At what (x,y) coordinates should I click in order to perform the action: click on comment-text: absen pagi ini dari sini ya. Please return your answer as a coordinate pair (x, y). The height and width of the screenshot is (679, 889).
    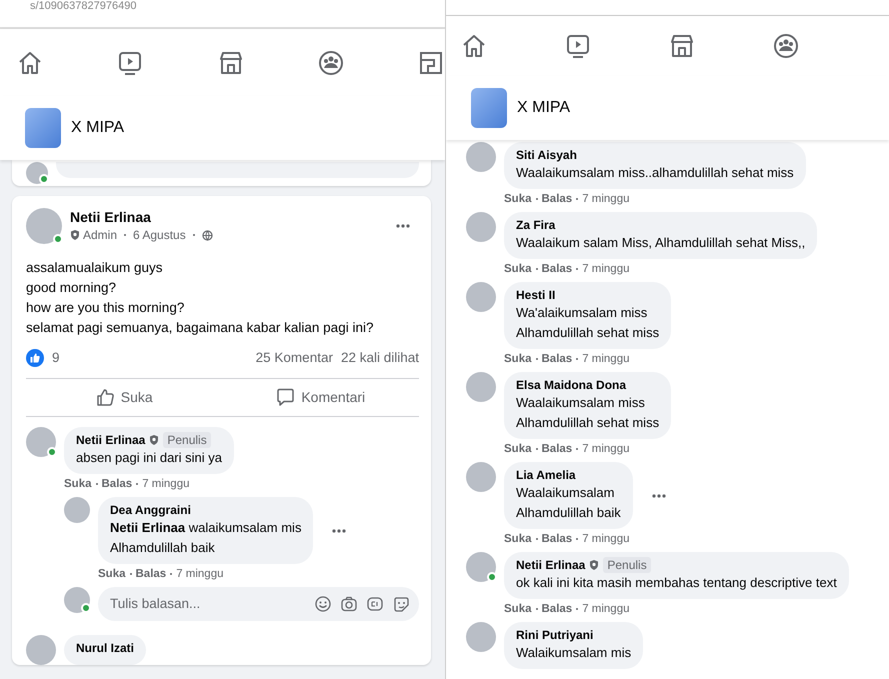
    Looking at the image, I should click on (149, 458).